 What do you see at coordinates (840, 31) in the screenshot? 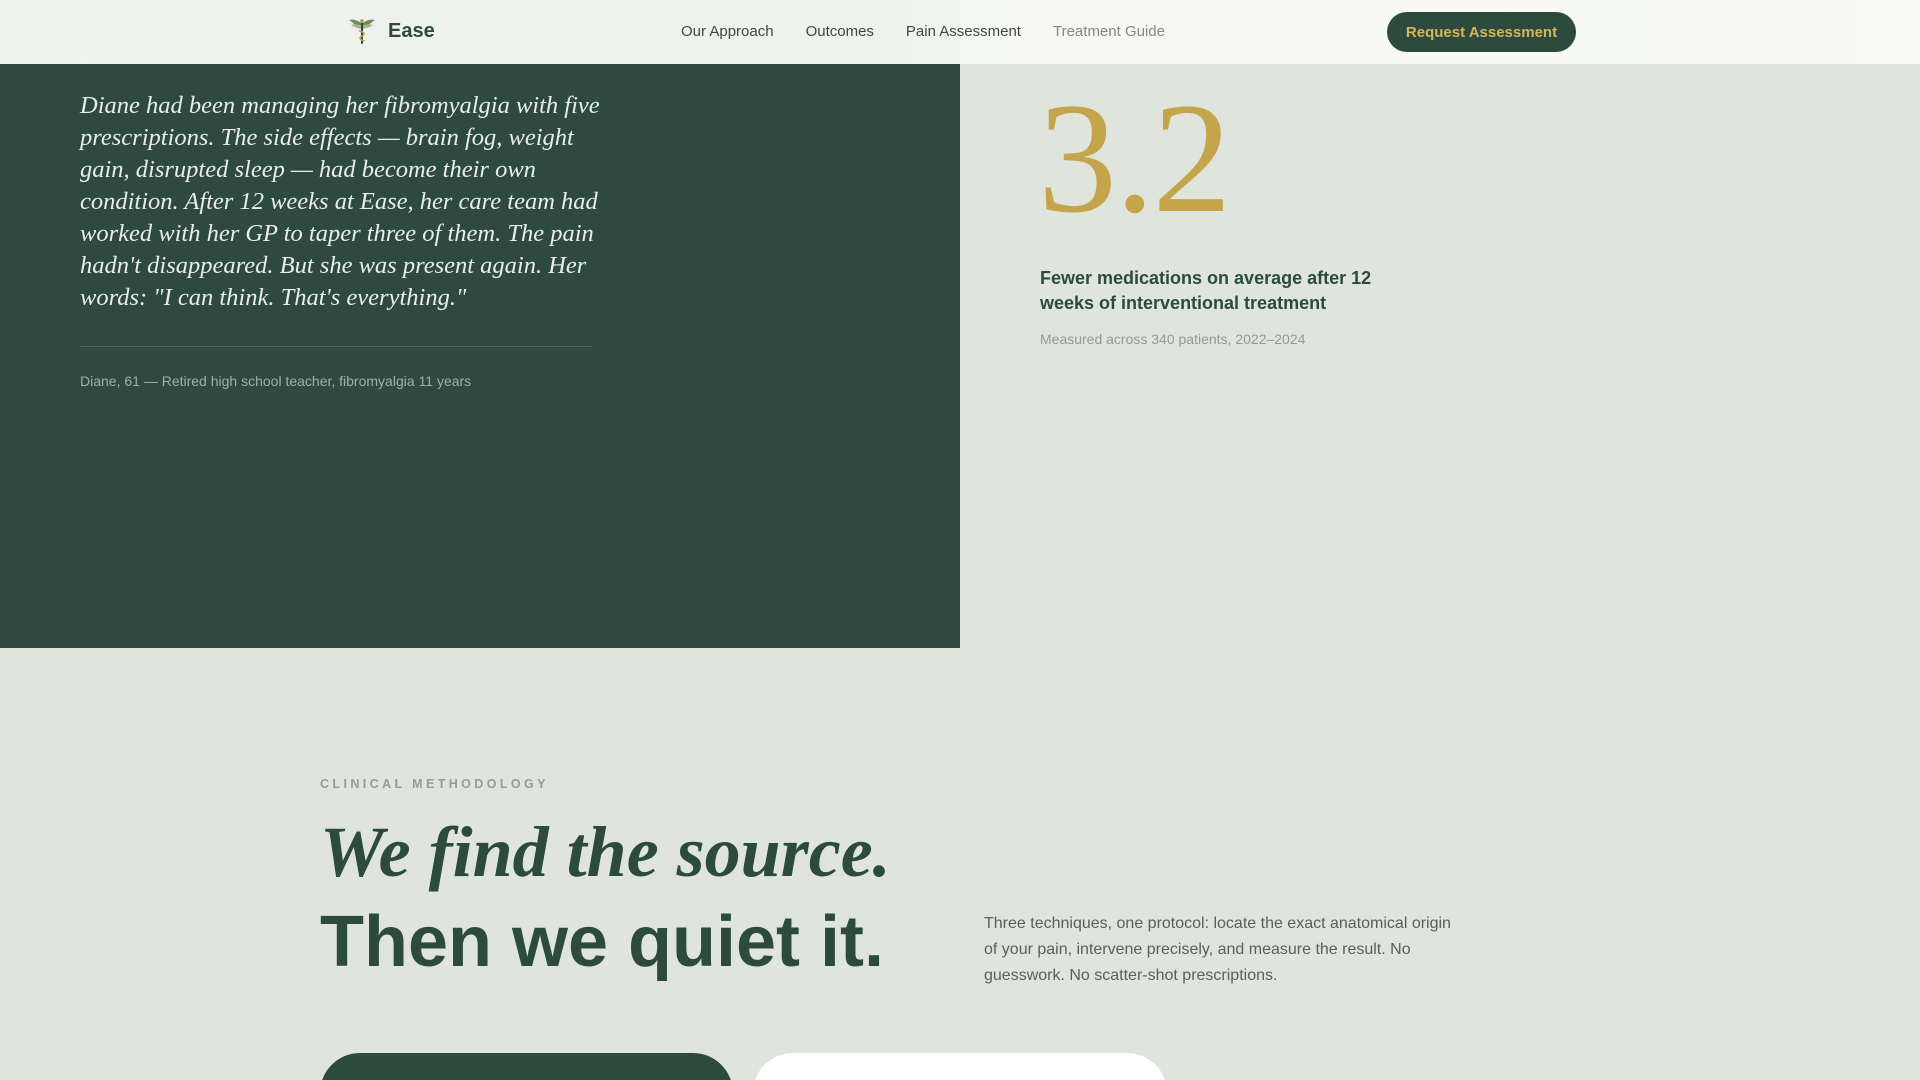
I see `nav-link-outcomes: Outcomes` at bounding box center [840, 31].